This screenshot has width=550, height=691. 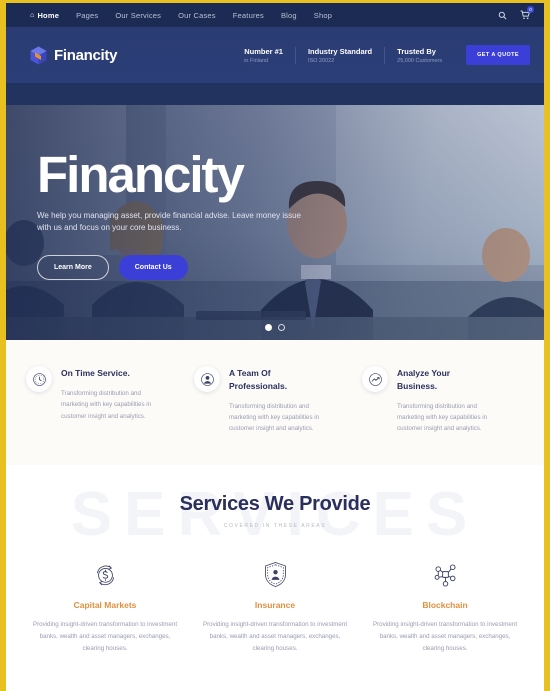 What do you see at coordinates (256, 60) in the screenshot?
I see `stat-subtitle: in Finland` at bounding box center [256, 60].